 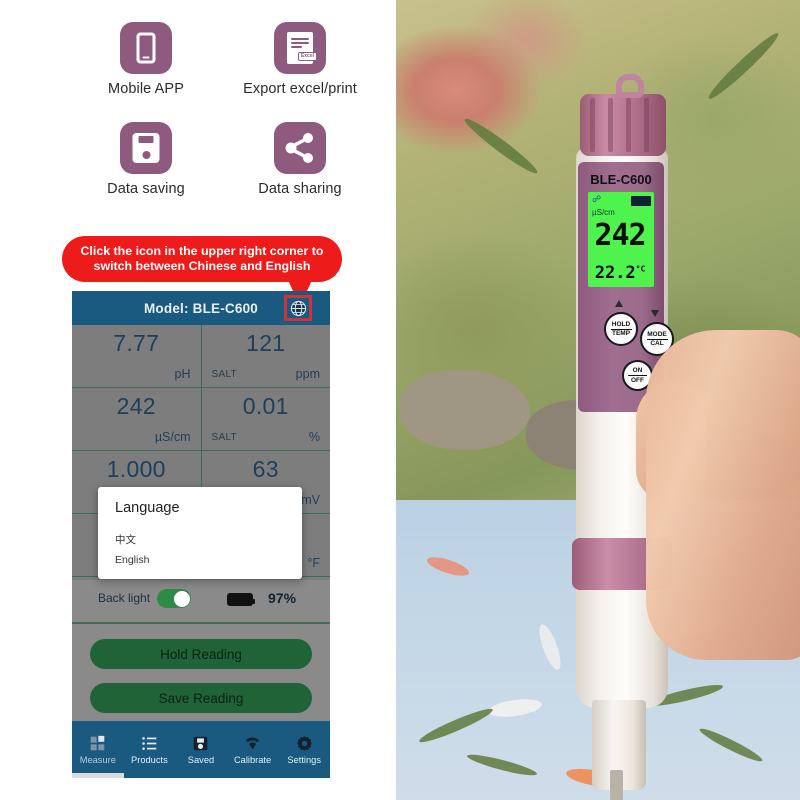 I want to click on button-top-label: ON, so click(x=637, y=370).